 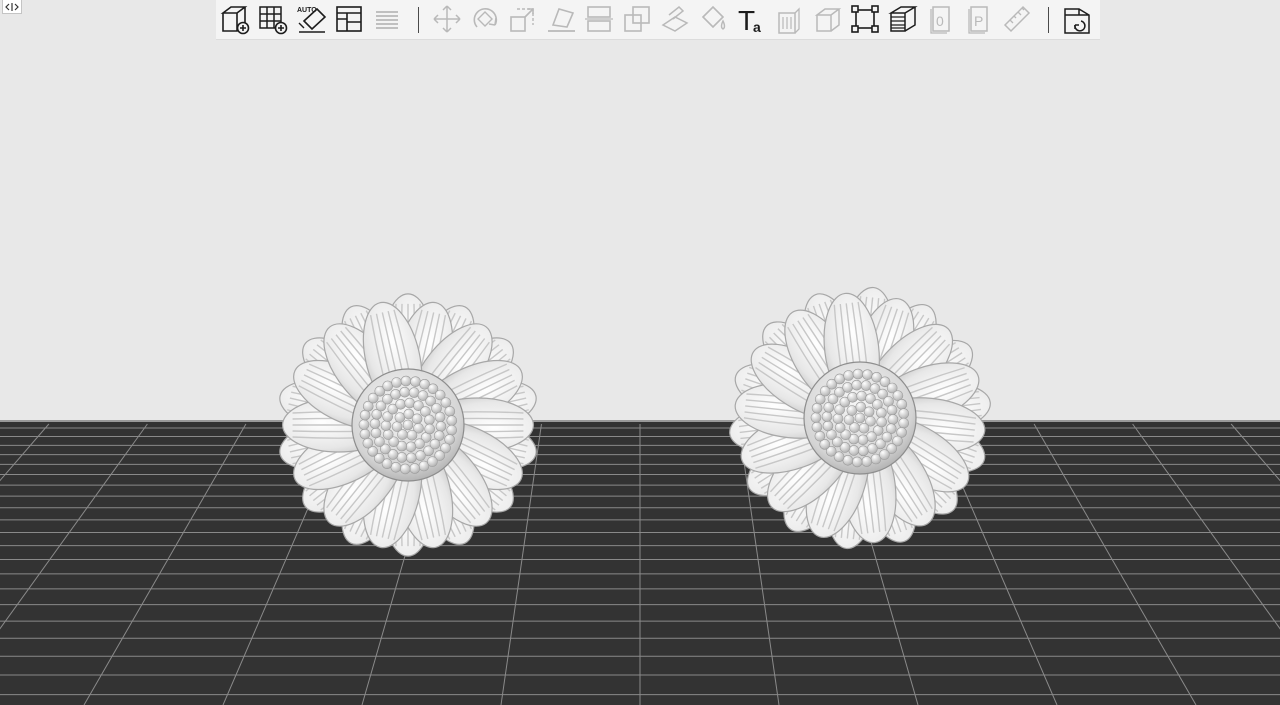 I want to click on rotate-button, so click(x=485, y=19).